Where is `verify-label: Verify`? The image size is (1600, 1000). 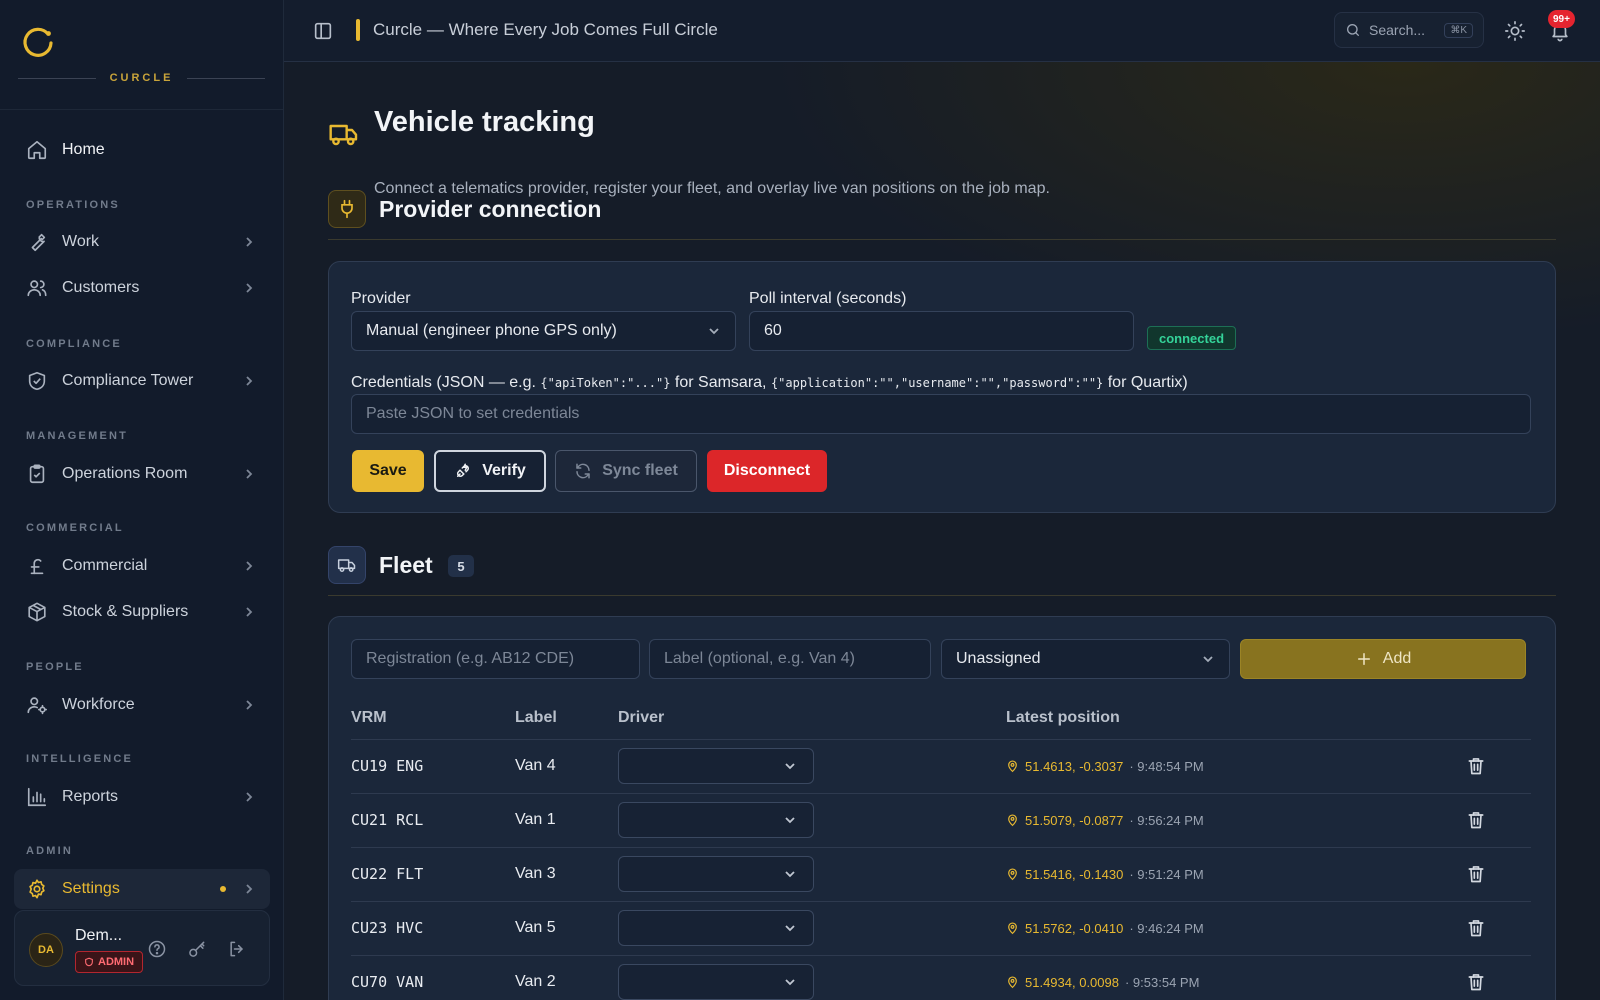
verify-label: Verify is located at coordinates (504, 470).